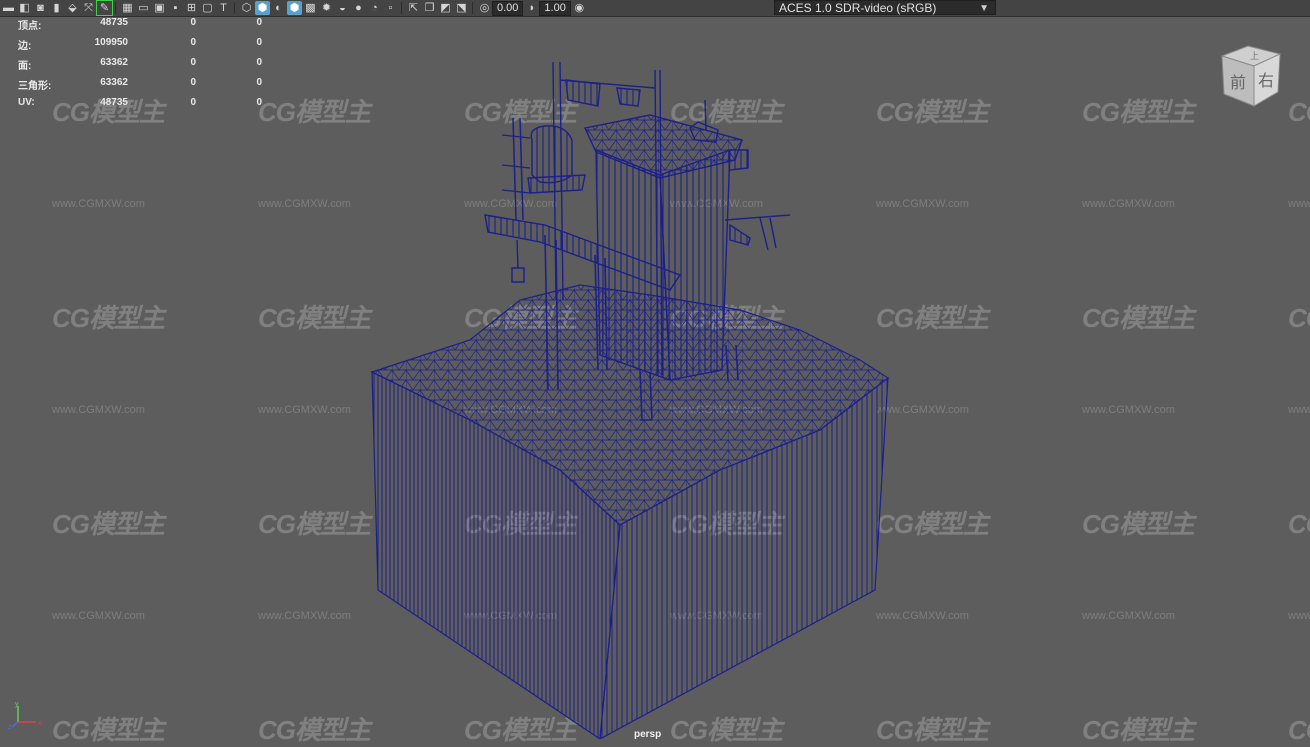  What do you see at coordinates (25, 66) in the screenshot?
I see `hud-label: 面:` at bounding box center [25, 66].